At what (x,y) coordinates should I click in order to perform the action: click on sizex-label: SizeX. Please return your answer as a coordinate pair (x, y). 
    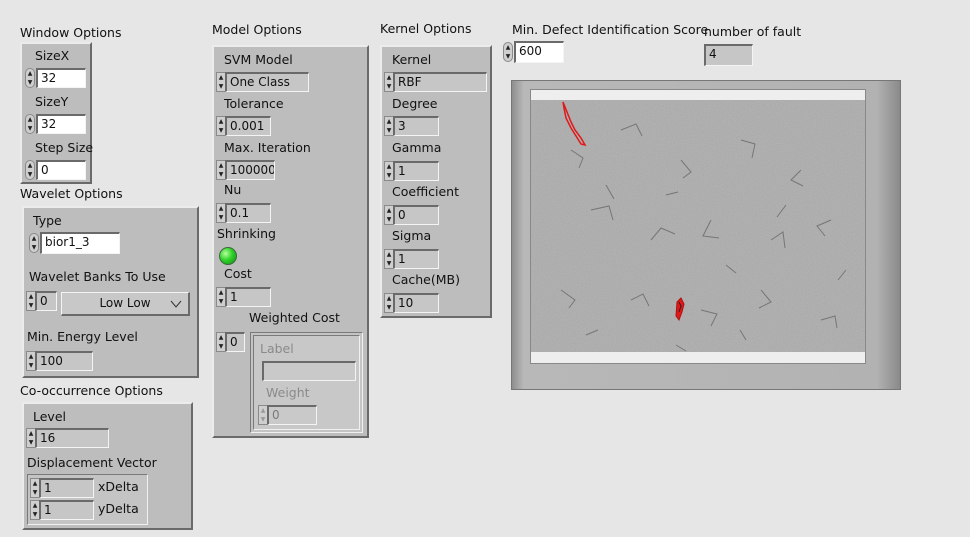
    Looking at the image, I should click on (52, 55).